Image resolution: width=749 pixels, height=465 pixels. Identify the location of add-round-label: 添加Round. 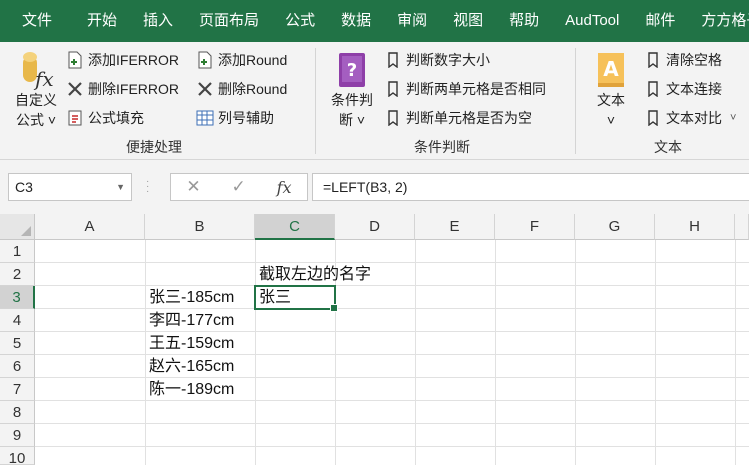
(253, 60).